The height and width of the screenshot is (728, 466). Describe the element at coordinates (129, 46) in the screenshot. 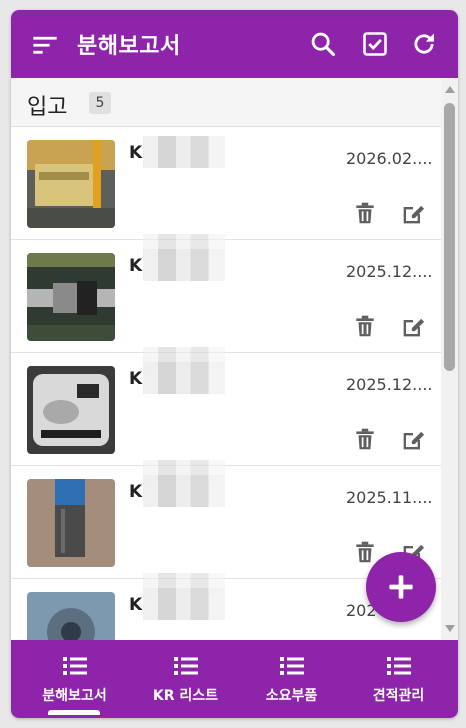

I see `app-title: 분해보고서` at that location.